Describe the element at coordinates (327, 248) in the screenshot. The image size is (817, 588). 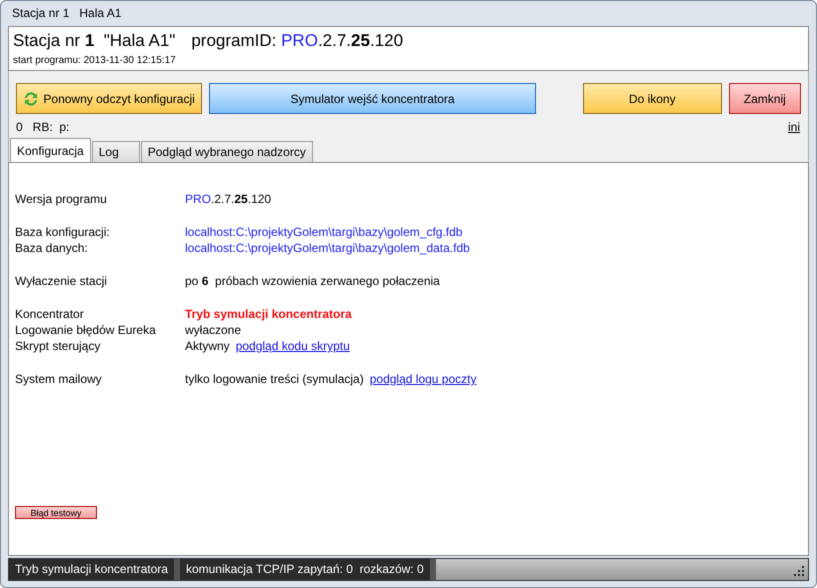
I see `field-value: localhost:C:\projektyGolem\targi\bazy\golem_data.fdb` at that location.